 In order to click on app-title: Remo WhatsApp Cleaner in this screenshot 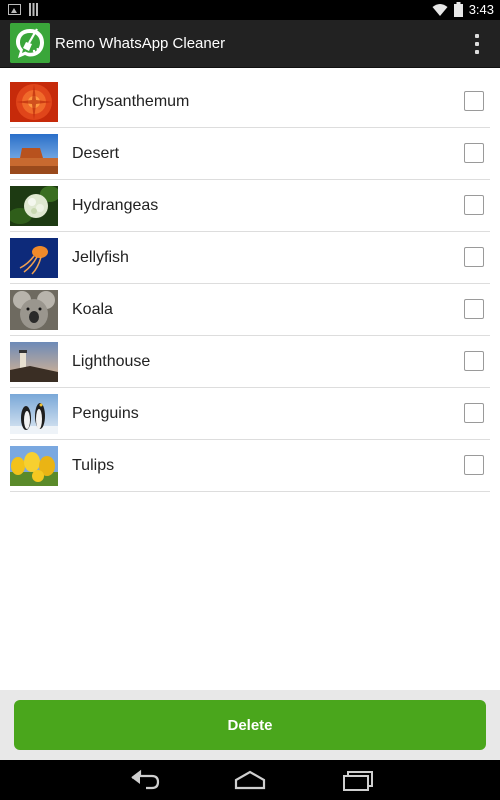, I will do `click(140, 43)`.